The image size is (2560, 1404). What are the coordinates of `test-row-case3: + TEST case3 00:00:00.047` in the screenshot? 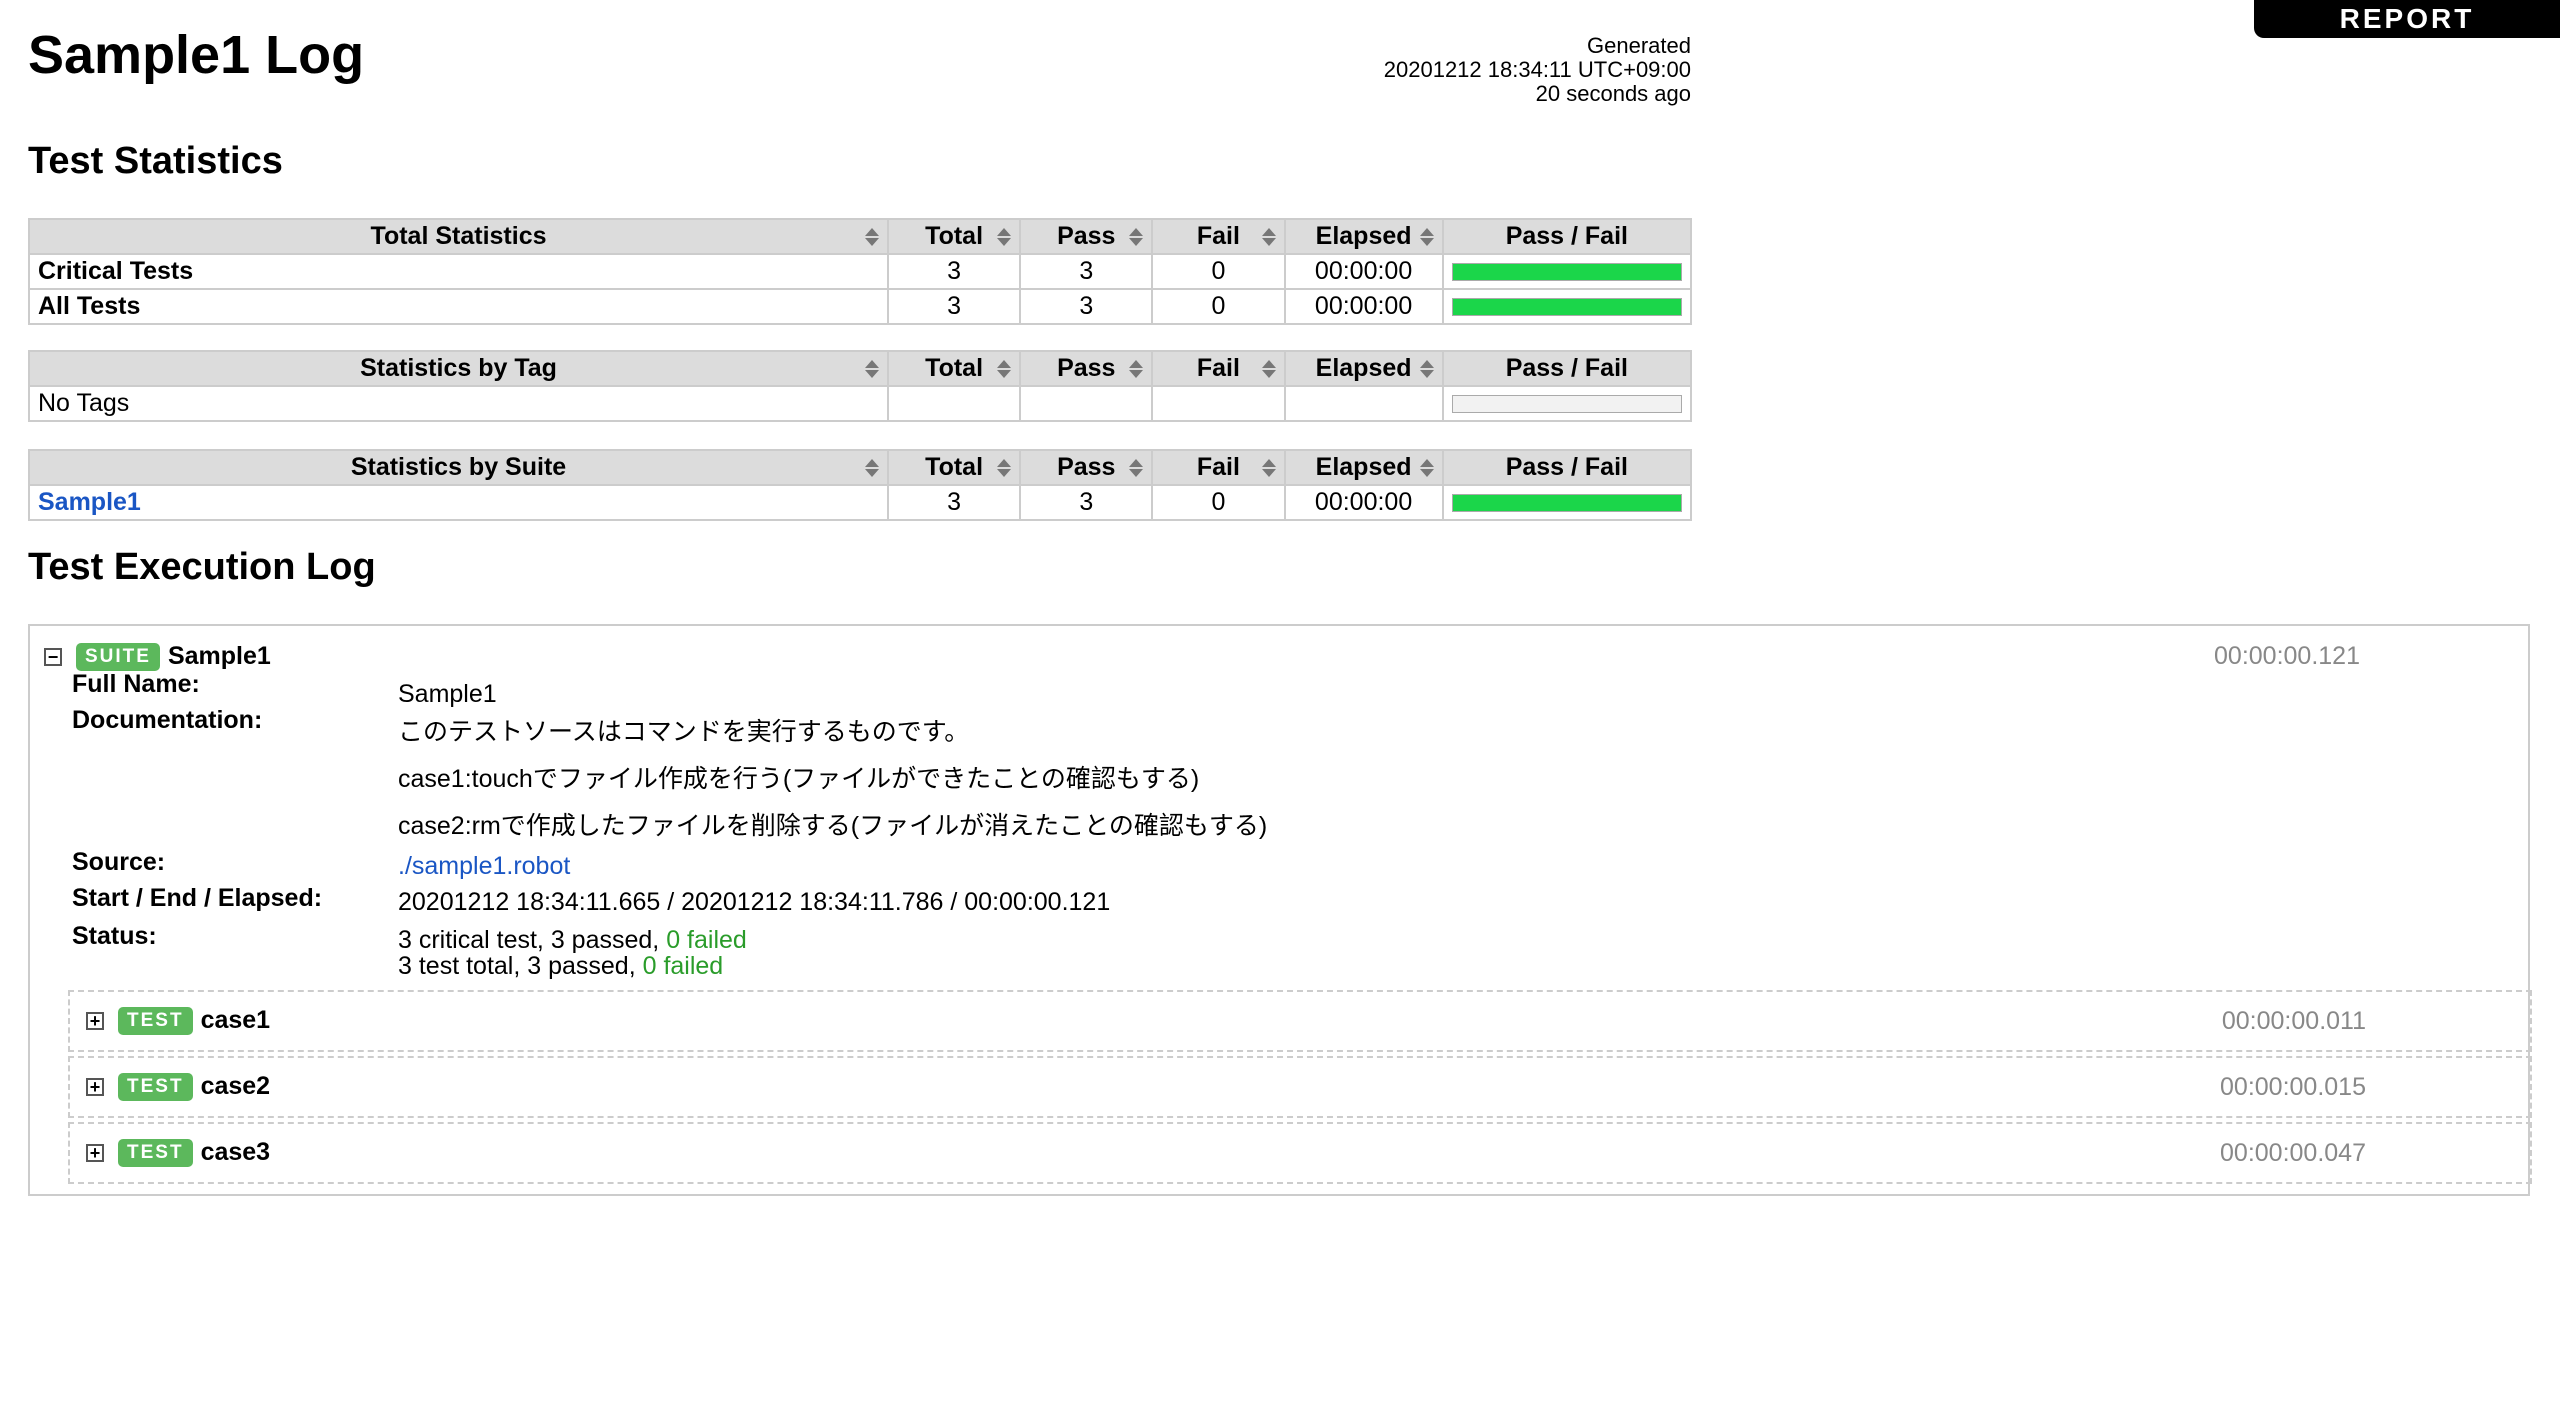 It's located at (1300, 1153).